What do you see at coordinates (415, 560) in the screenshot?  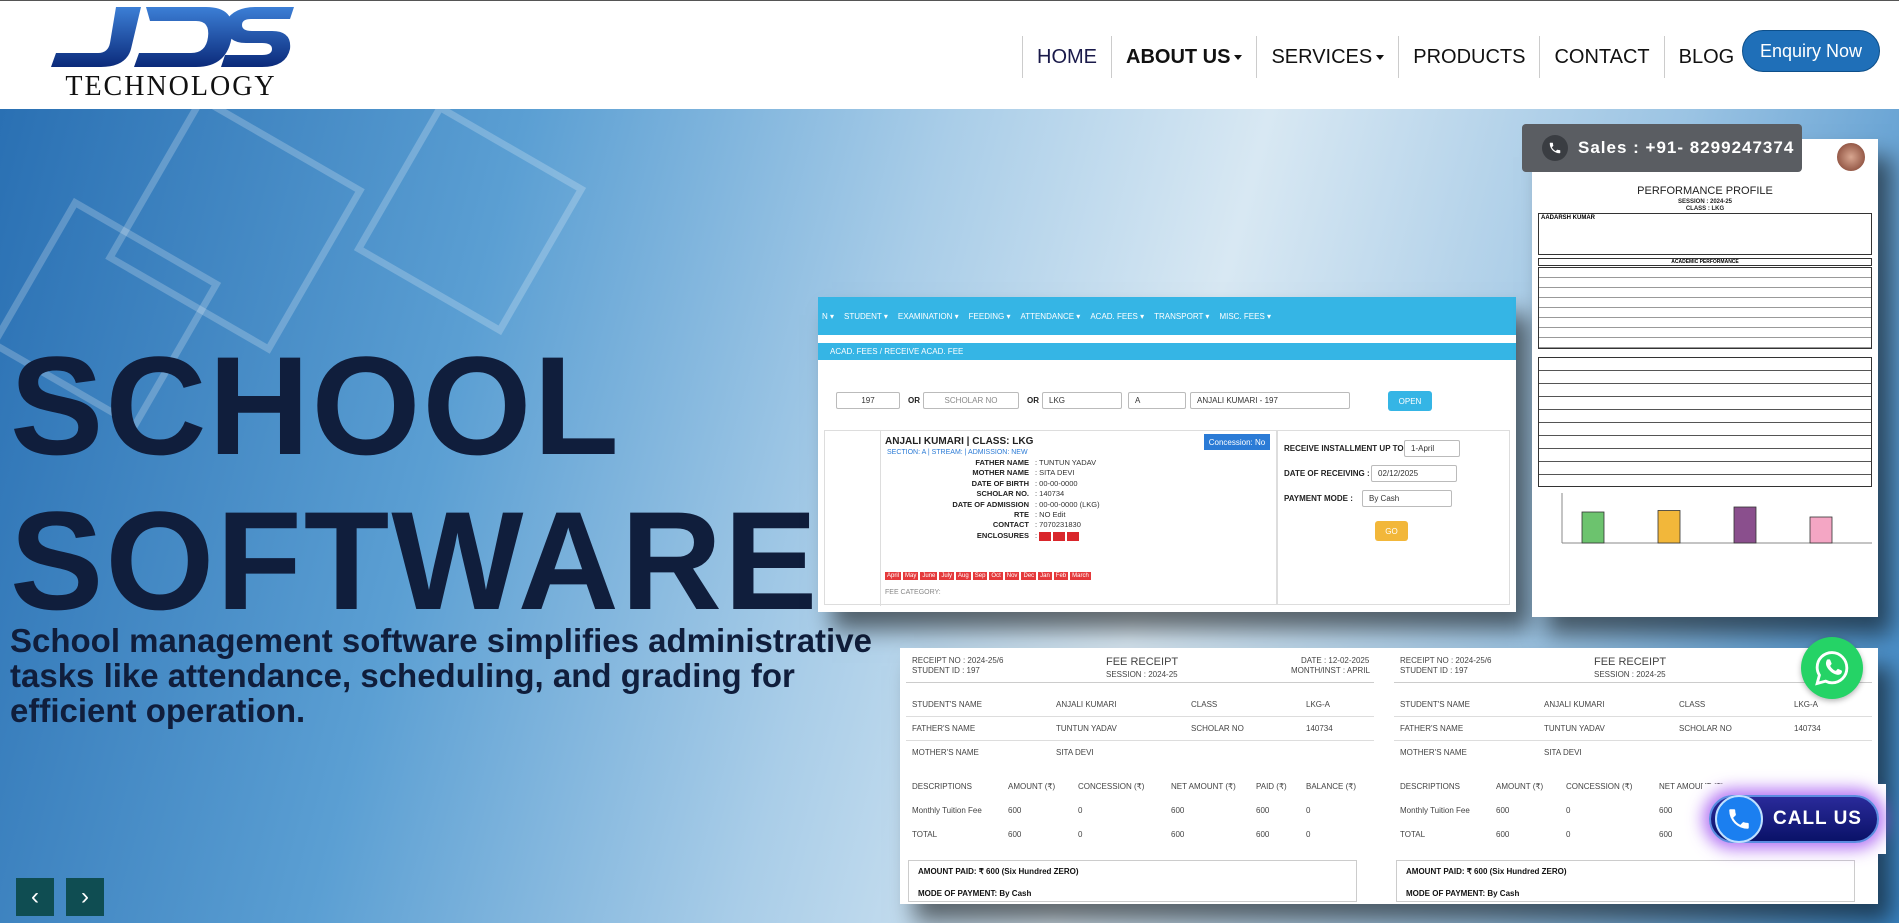 I see `hero-title-line2: SOFTWARE` at bounding box center [415, 560].